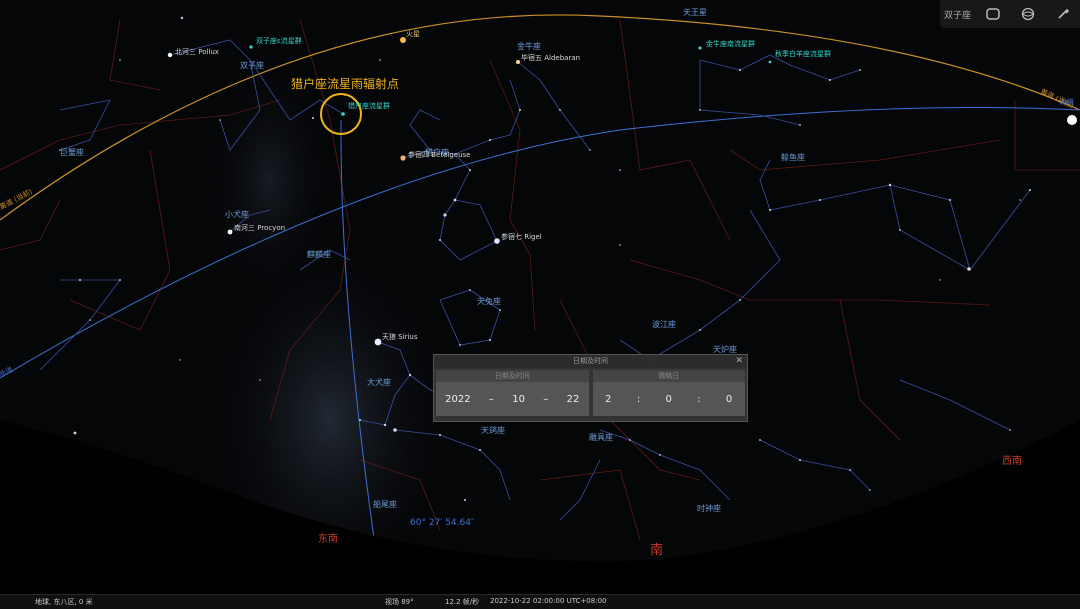 The width and height of the screenshot is (1080, 609). What do you see at coordinates (573, 399) in the screenshot?
I see `day-spinner: 22` at bounding box center [573, 399].